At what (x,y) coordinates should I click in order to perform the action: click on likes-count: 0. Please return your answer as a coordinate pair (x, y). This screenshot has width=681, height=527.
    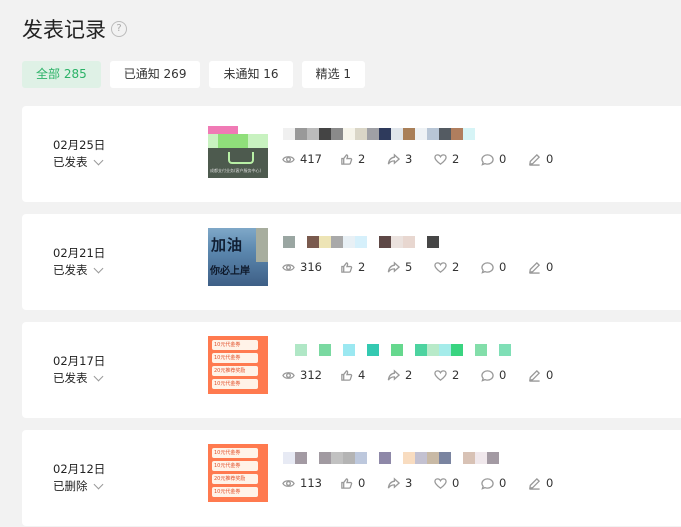
    Looking at the image, I should click on (362, 483).